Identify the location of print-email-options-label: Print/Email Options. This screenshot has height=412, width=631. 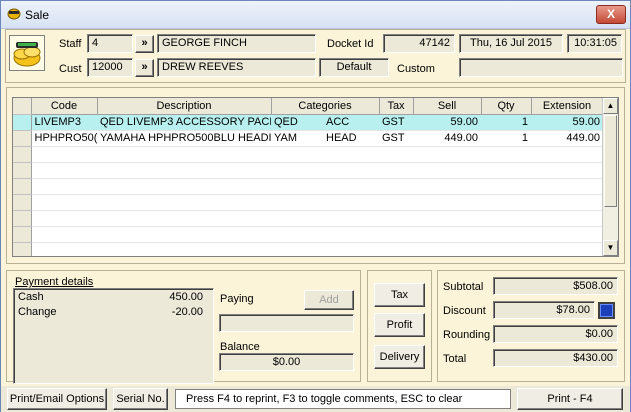
(57, 399).